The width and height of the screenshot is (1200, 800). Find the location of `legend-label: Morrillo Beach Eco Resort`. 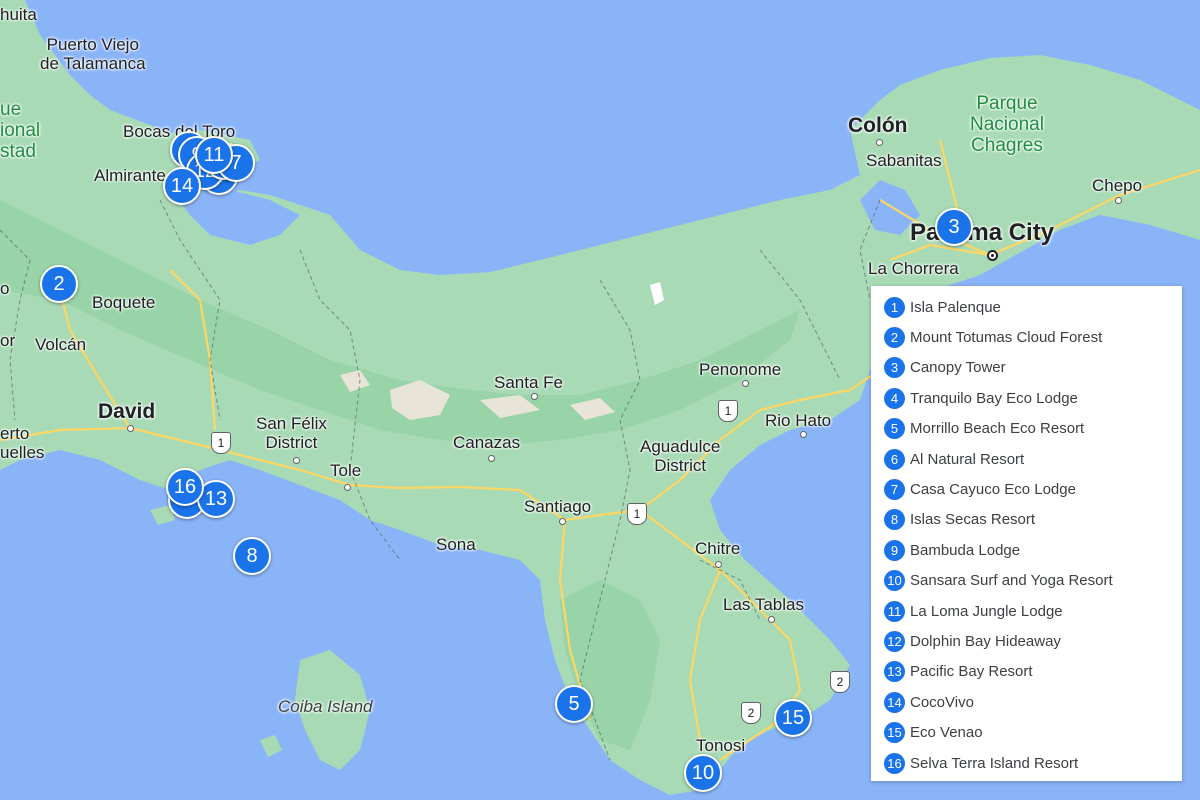

legend-label: Morrillo Beach Eco Resort is located at coordinates (997, 429).